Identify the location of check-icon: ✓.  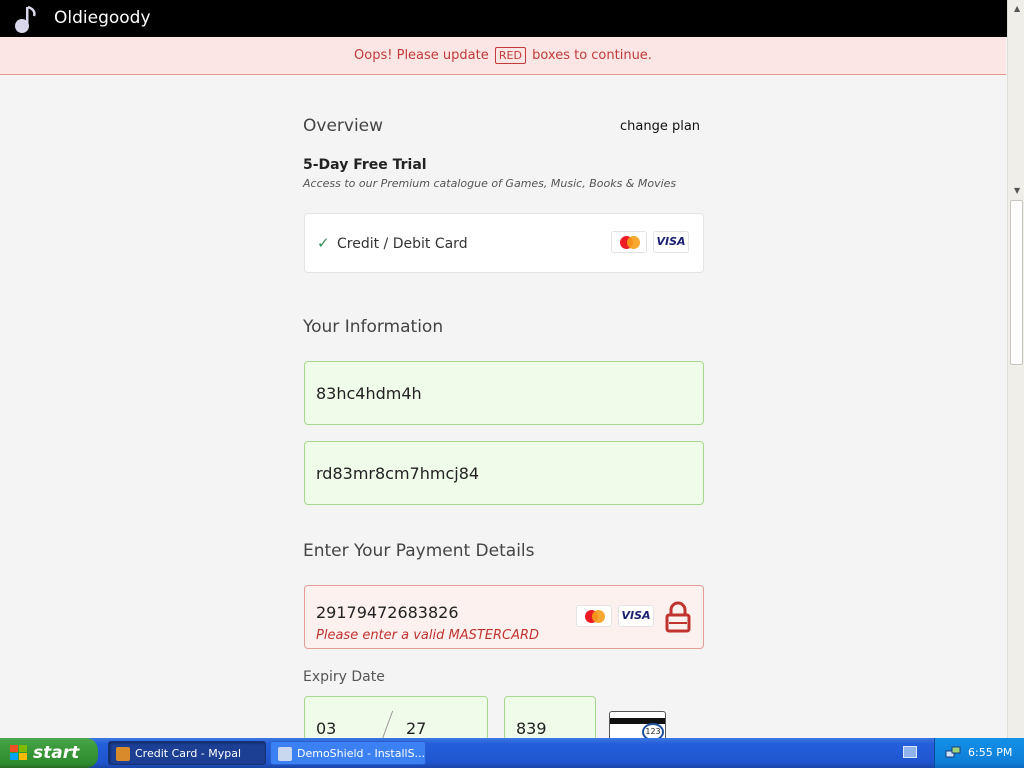
(323, 243).